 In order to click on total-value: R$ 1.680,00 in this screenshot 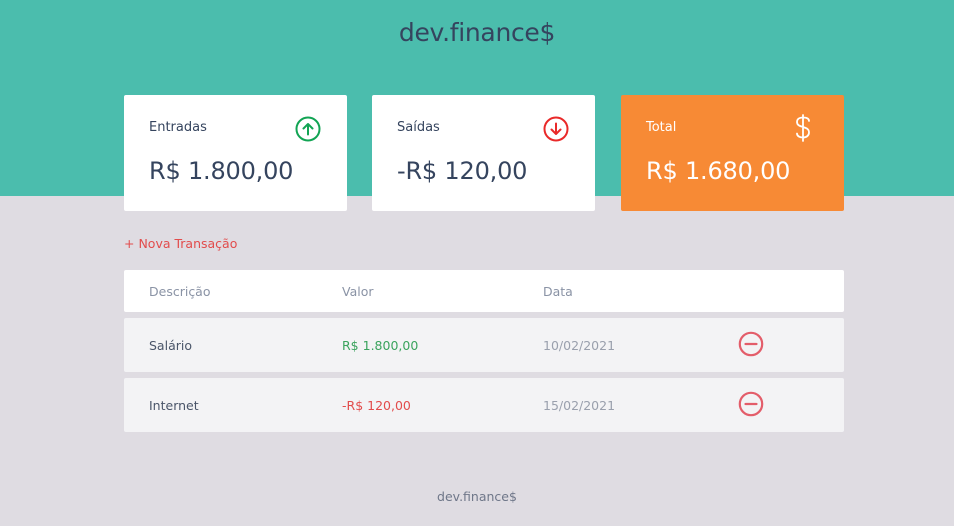, I will do `click(718, 171)`.